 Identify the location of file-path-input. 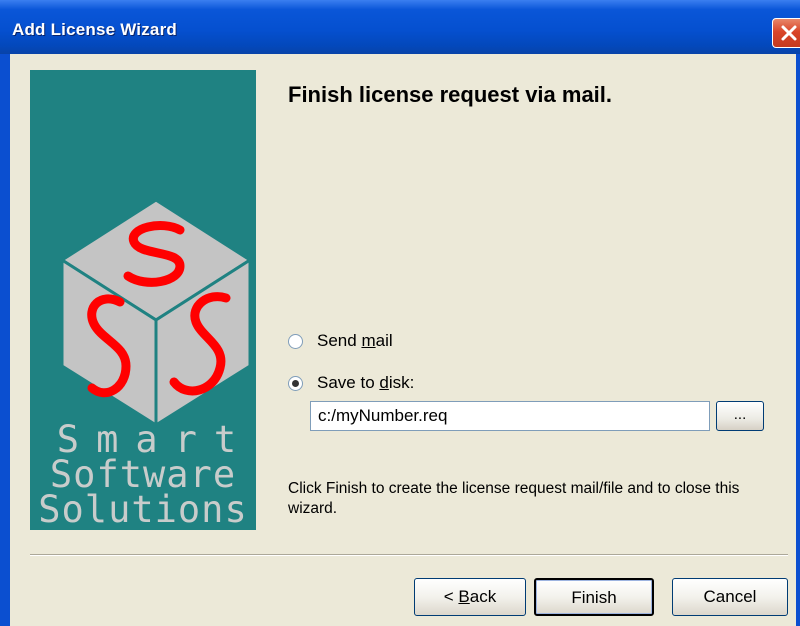
(510, 416).